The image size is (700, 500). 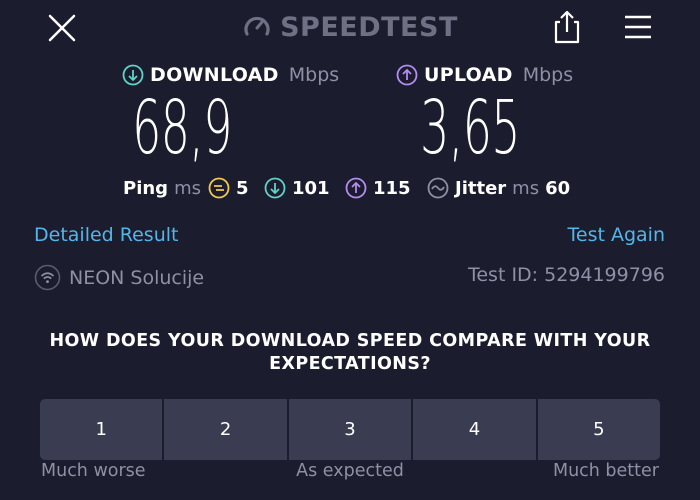 What do you see at coordinates (242, 188) in the screenshot?
I see `ping-idle-value: 5` at bounding box center [242, 188].